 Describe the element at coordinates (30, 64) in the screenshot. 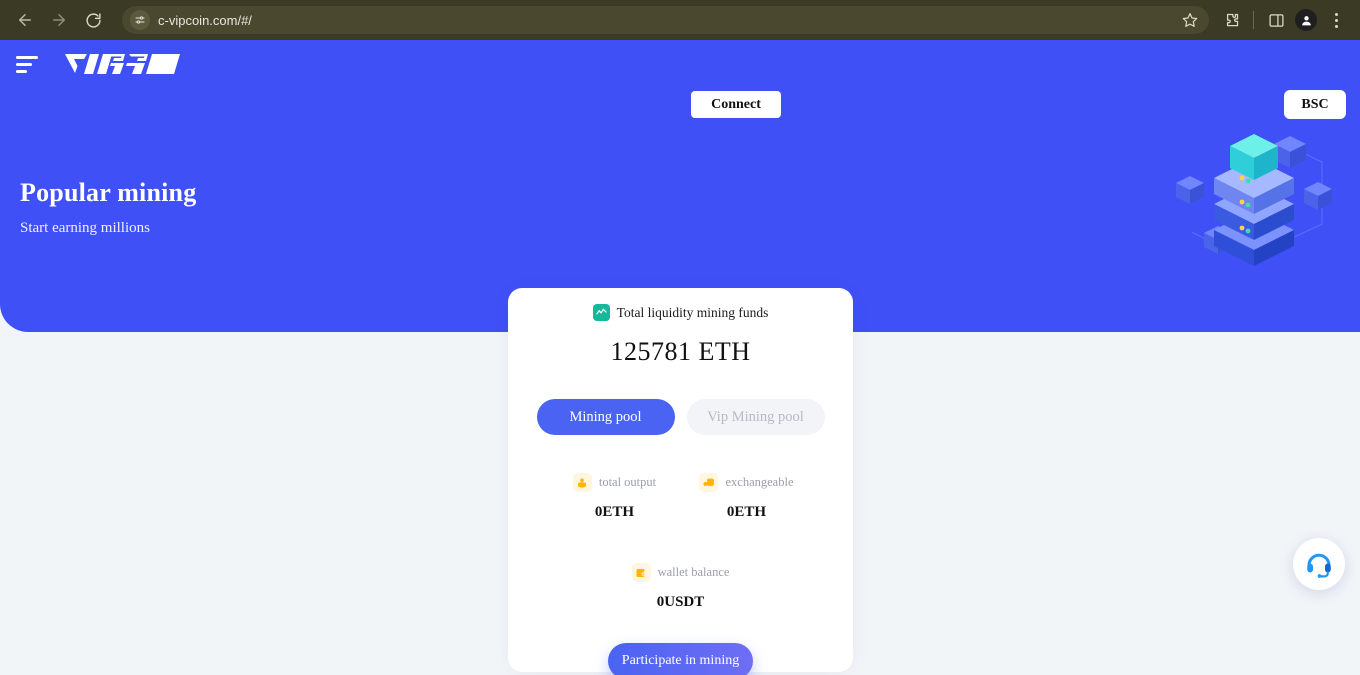

I see `menu-icon` at that location.